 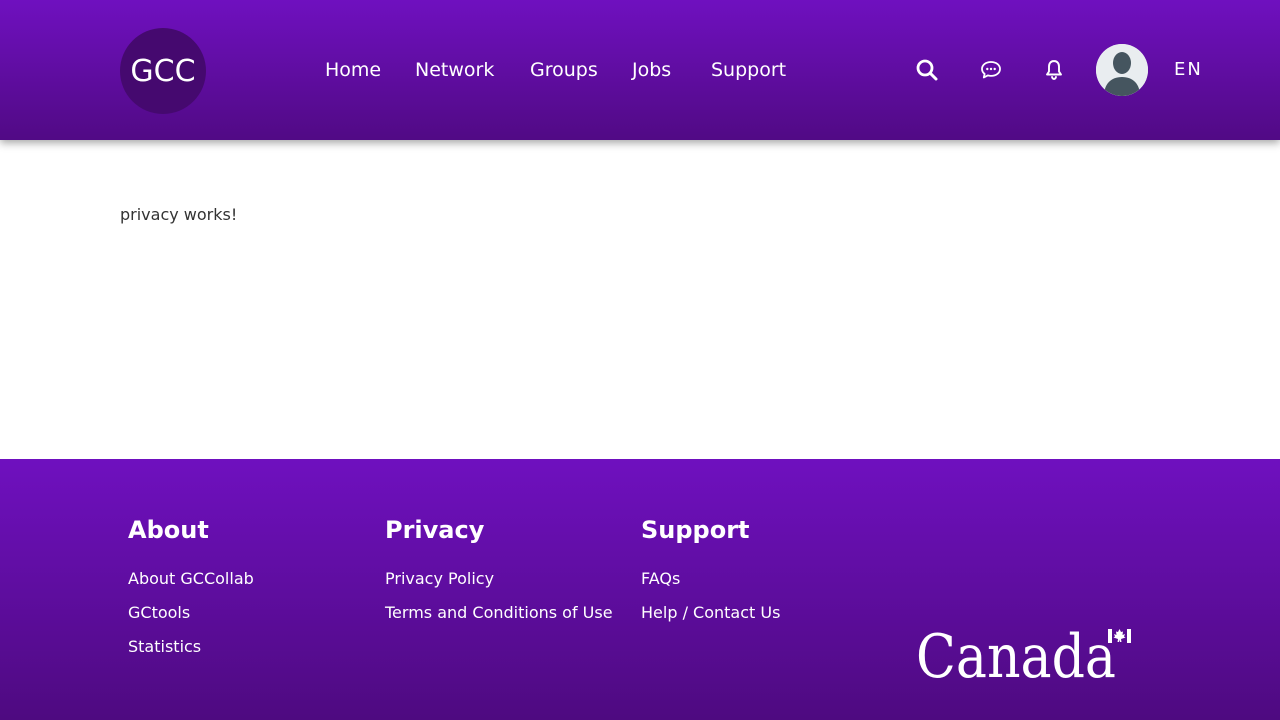 I want to click on canada-wordmark-logo: Canada, so click(x=1023, y=655).